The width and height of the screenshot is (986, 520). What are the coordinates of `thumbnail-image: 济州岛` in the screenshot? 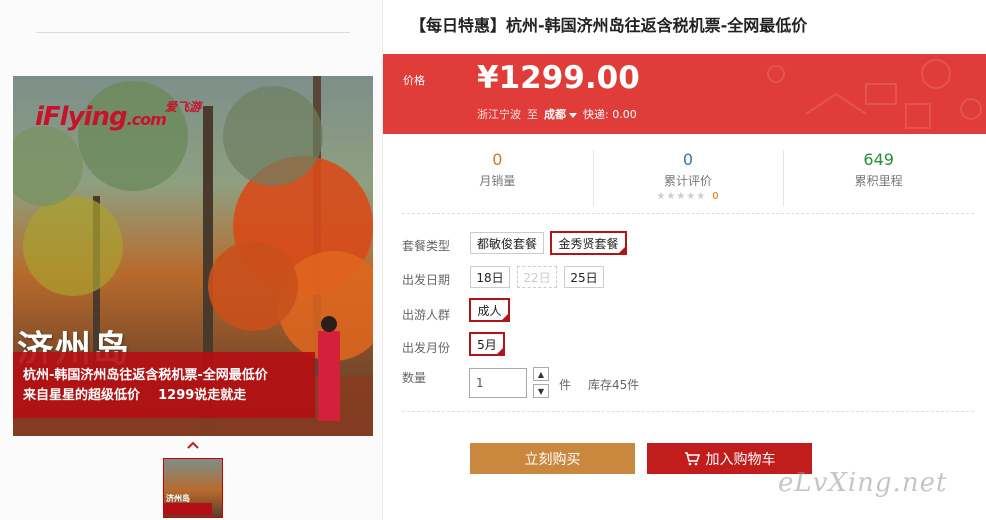 It's located at (193, 488).